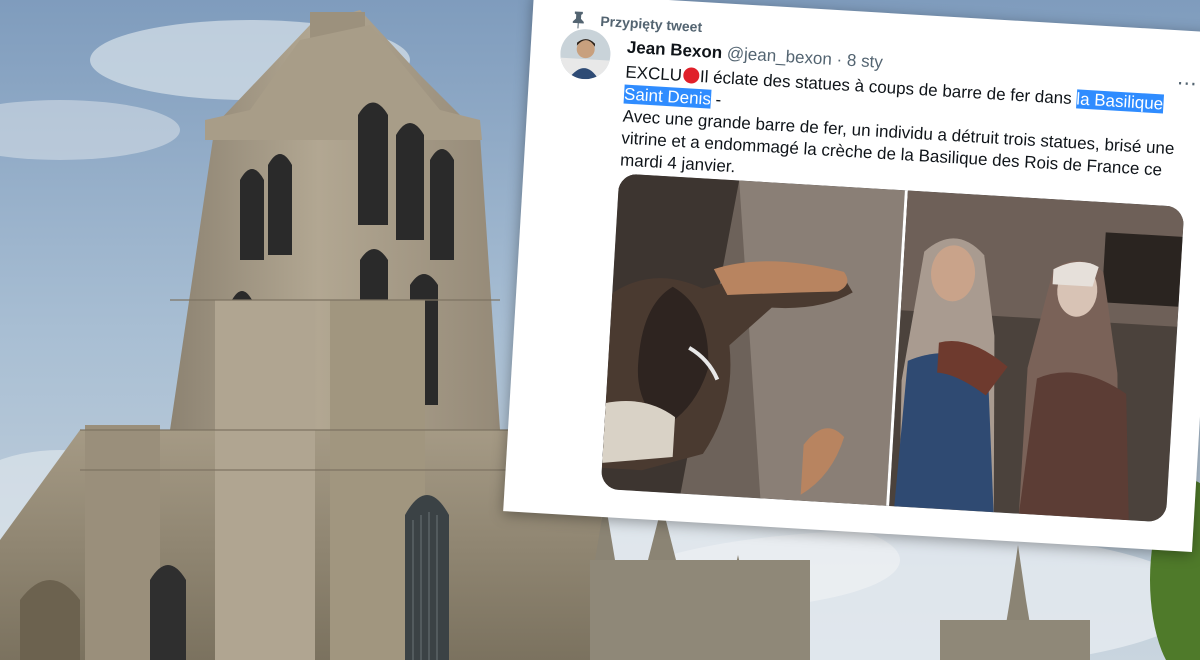 The image size is (1200, 660). What do you see at coordinates (674, 50) in the screenshot?
I see `author-name: Jean Bexon` at bounding box center [674, 50].